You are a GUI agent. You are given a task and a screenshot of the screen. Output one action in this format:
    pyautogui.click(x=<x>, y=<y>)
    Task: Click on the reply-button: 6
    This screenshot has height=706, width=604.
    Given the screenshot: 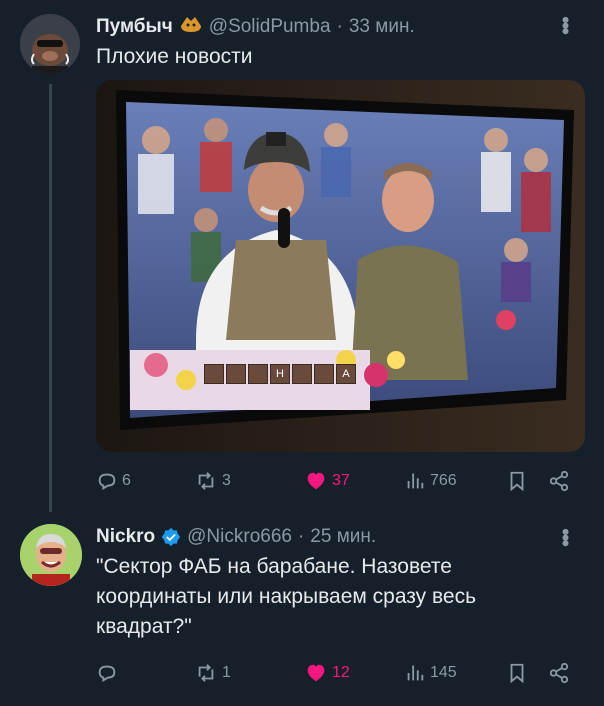 What is the action you would take?
    pyautogui.click(x=113, y=481)
    